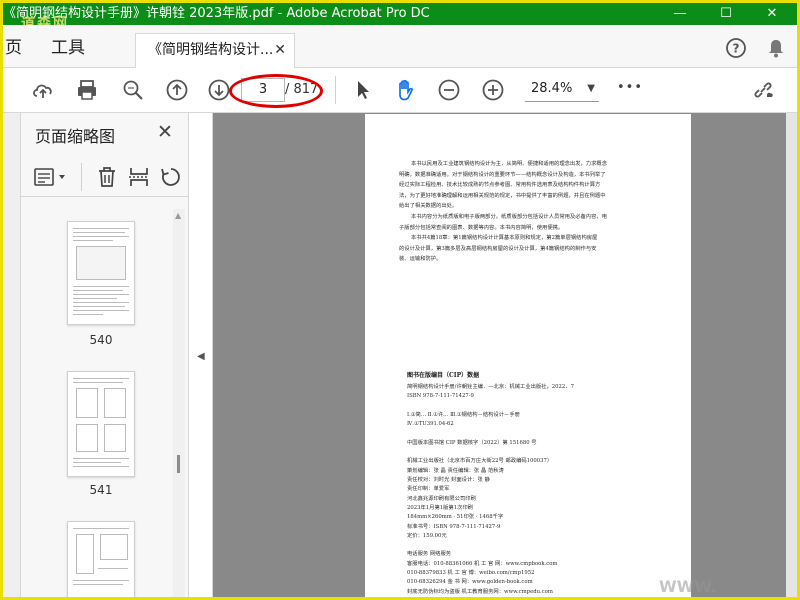  I want to click on scrollbar-thumb, so click(178, 464).